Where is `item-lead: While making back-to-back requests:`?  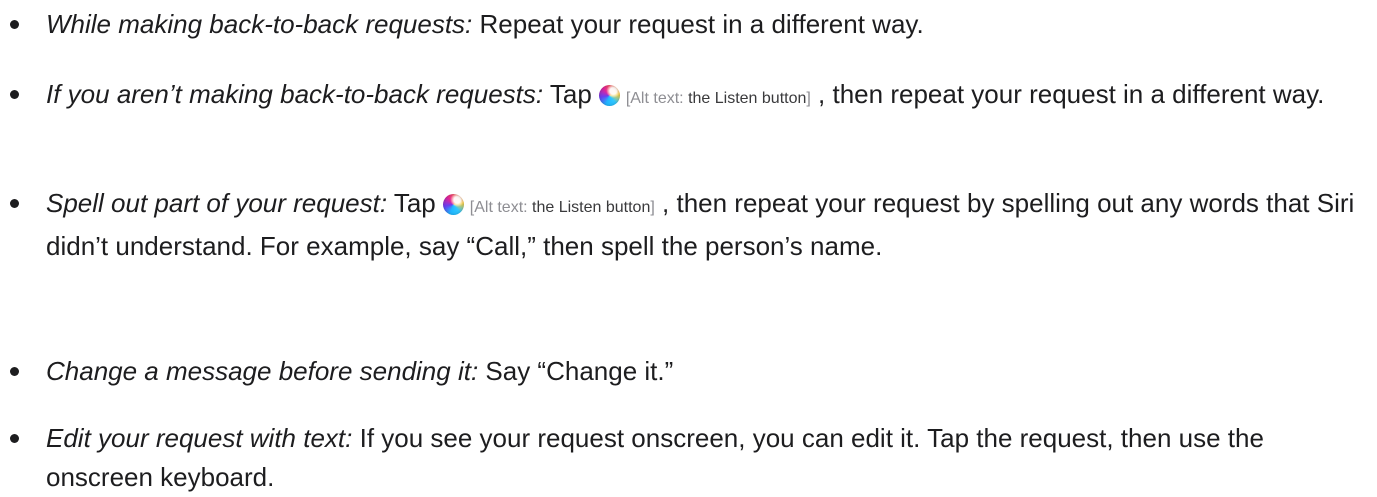
item-lead: While making back-to-back requests: is located at coordinates (259, 24).